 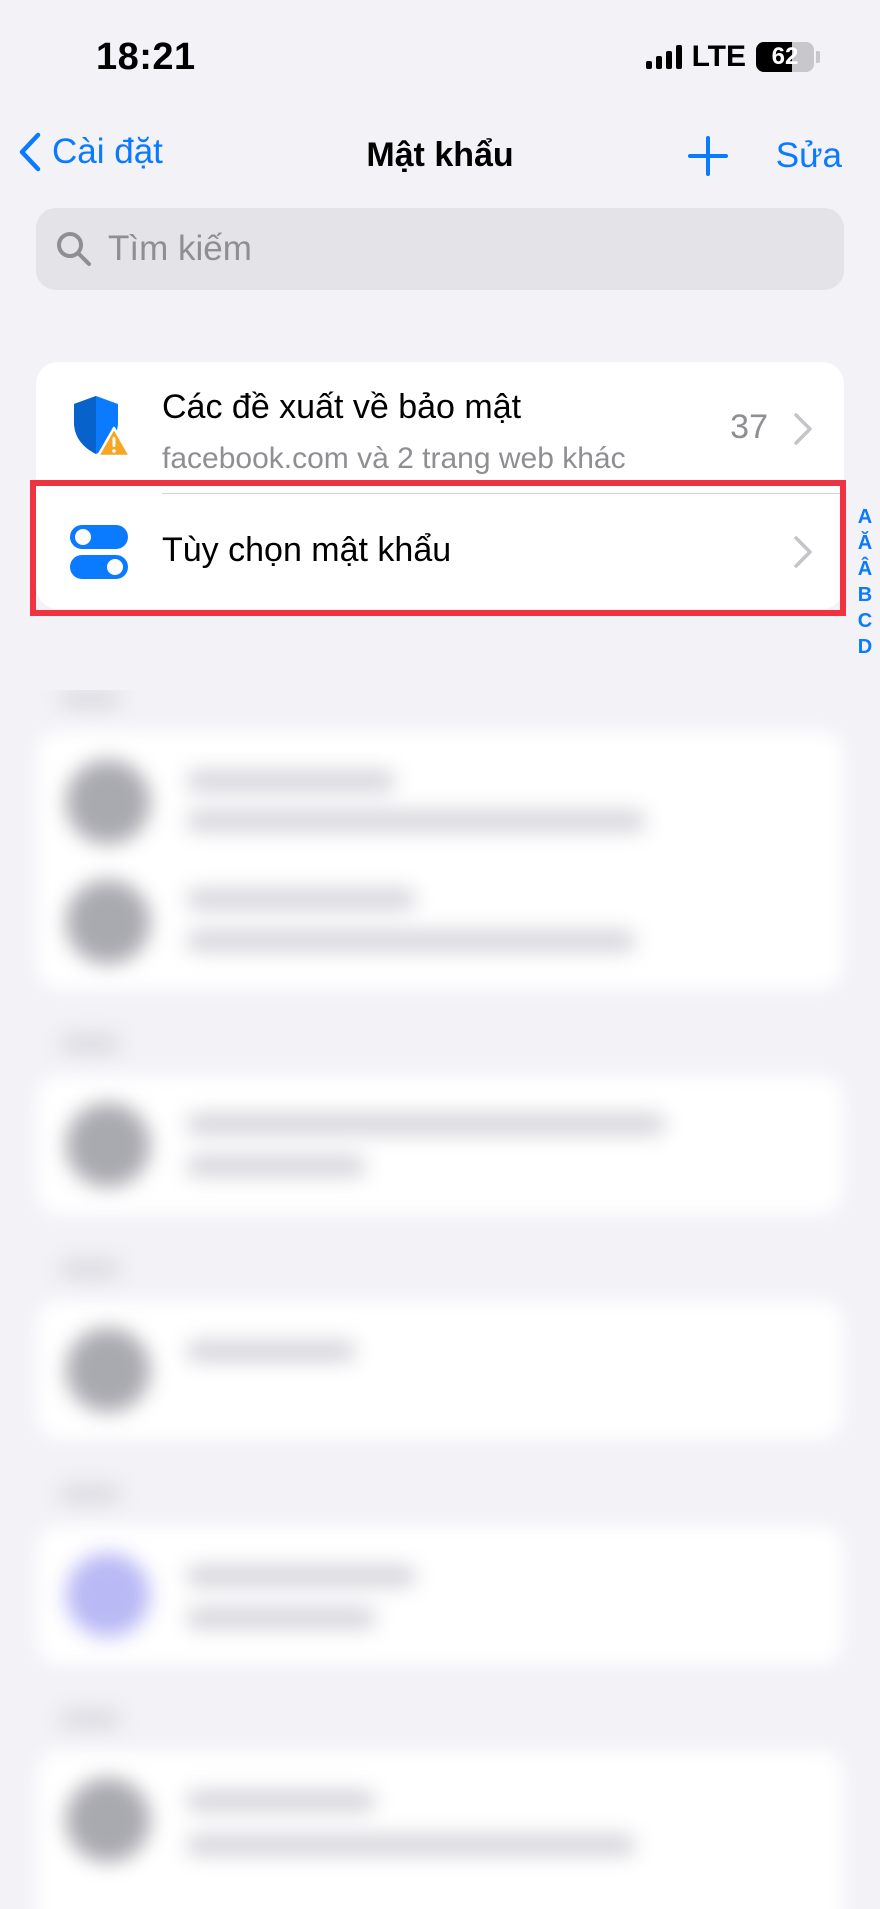 What do you see at coordinates (146, 57) in the screenshot?
I see `status-time: 18:21` at bounding box center [146, 57].